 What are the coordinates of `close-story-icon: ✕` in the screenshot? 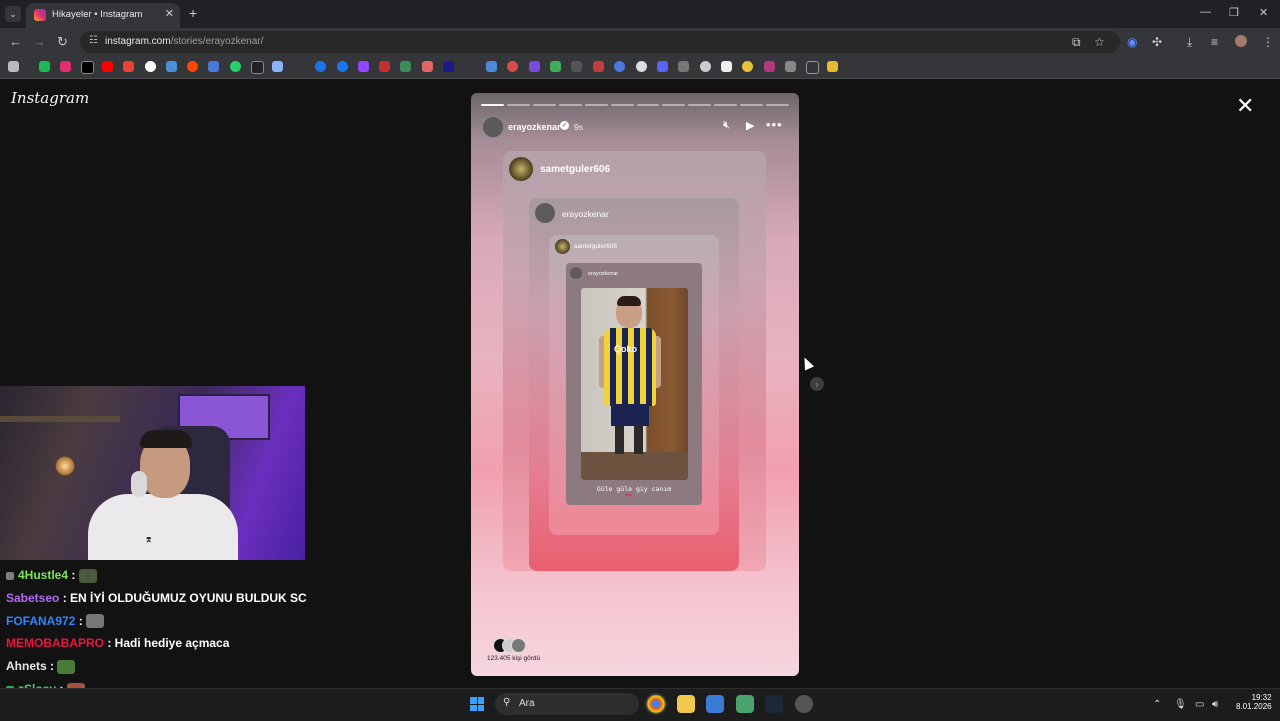 It's located at (1245, 106).